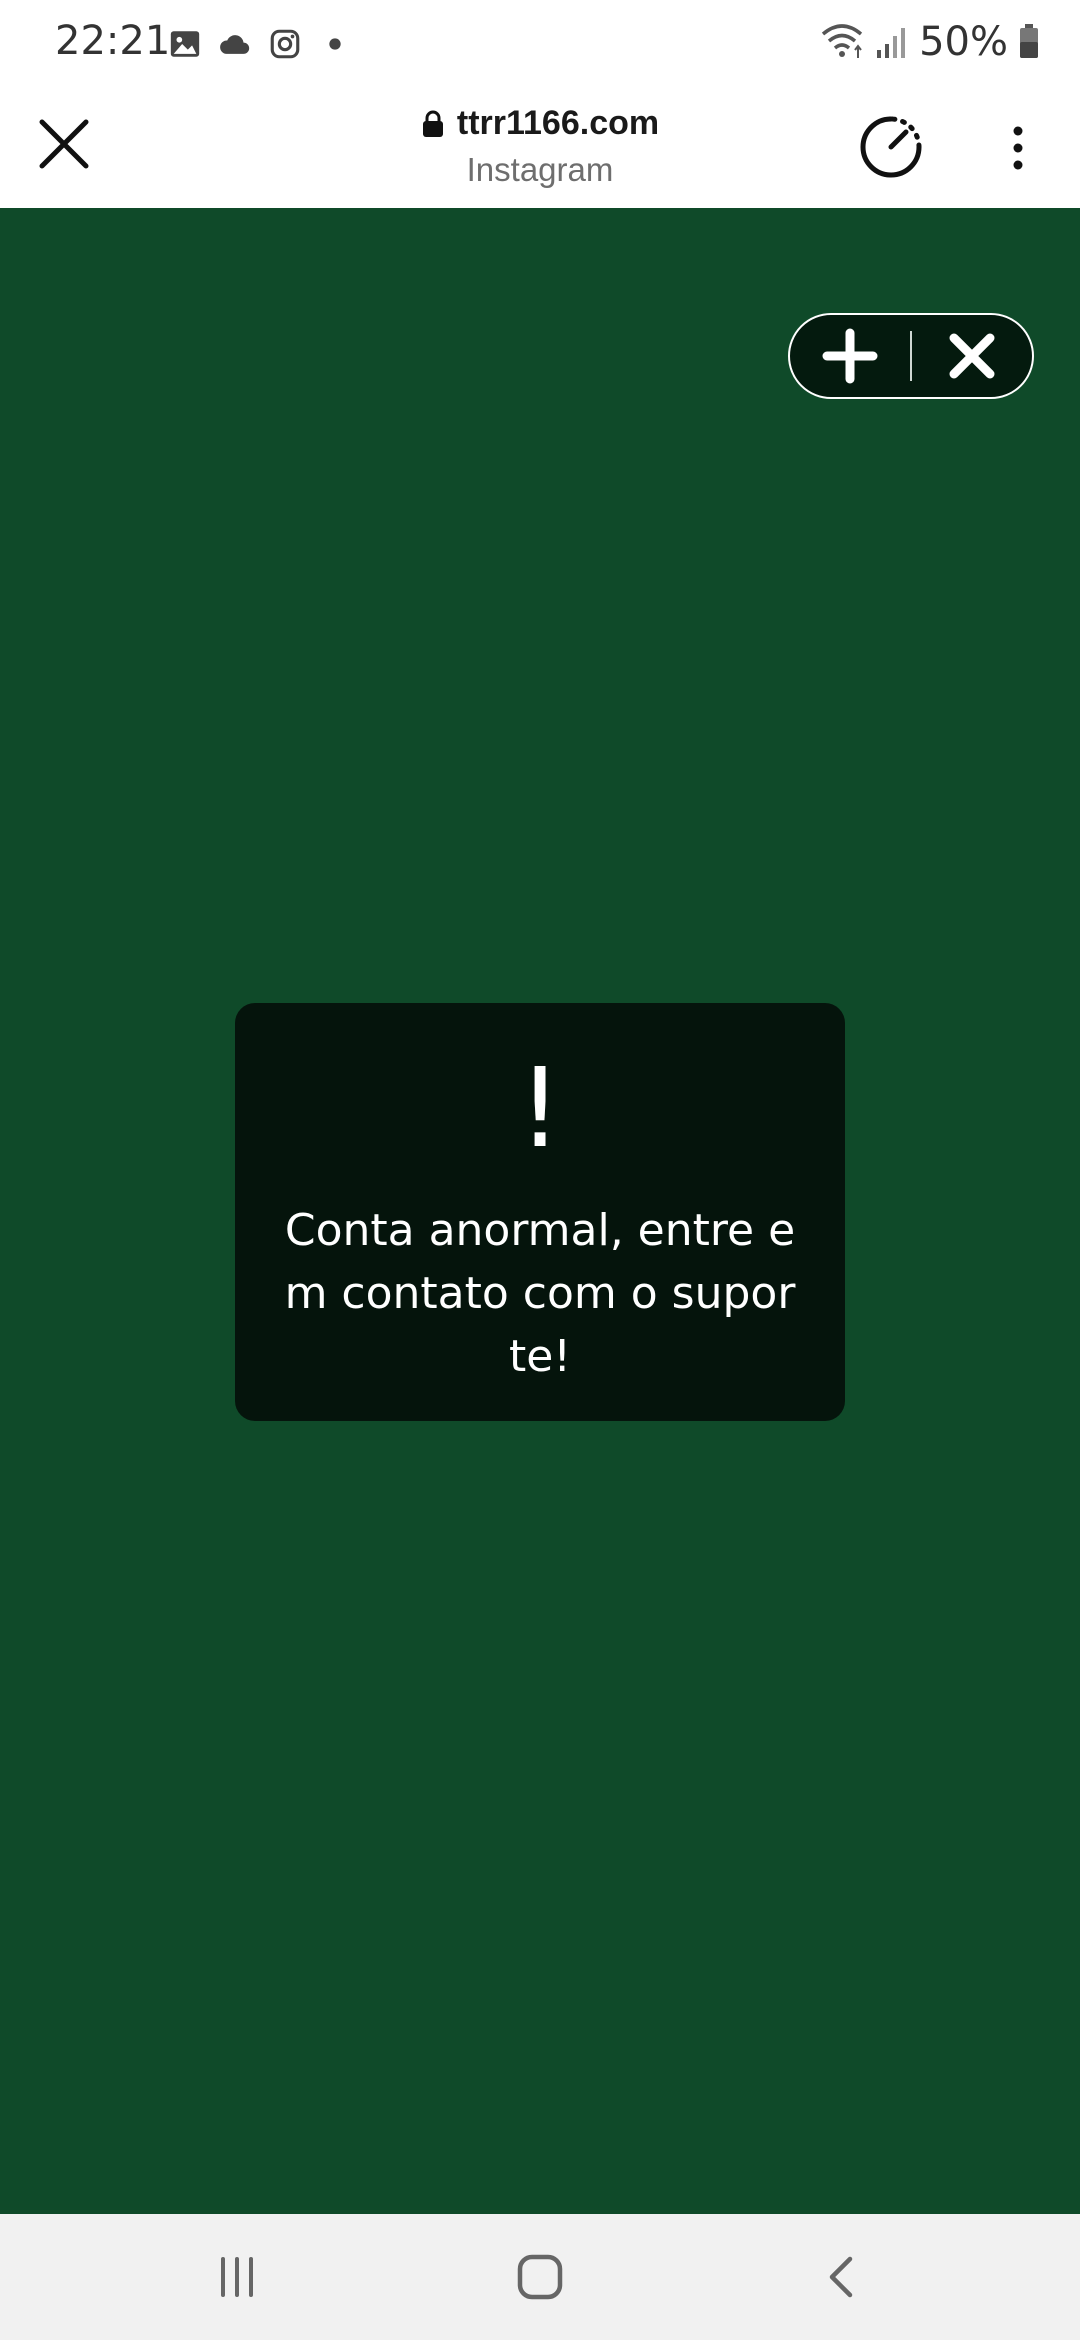  What do you see at coordinates (185, 44) in the screenshot?
I see `gallery-icon` at bounding box center [185, 44].